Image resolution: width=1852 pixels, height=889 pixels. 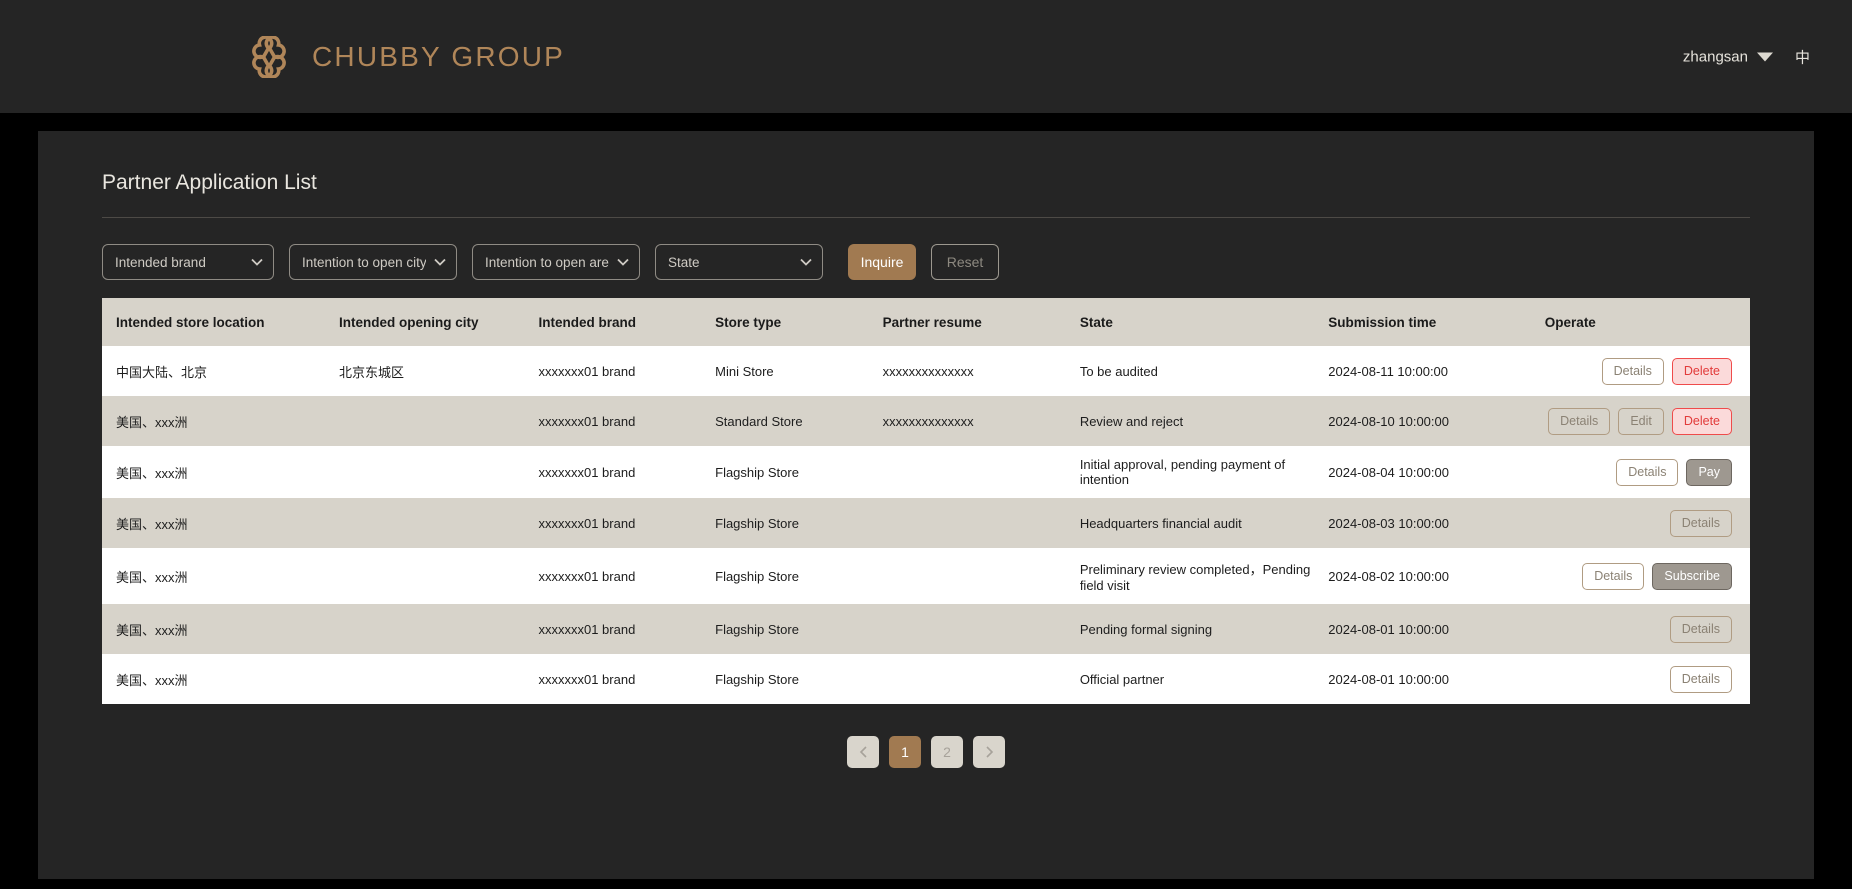 I want to click on action-button-group: Details Subscribe, so click(x=1643, y=576).